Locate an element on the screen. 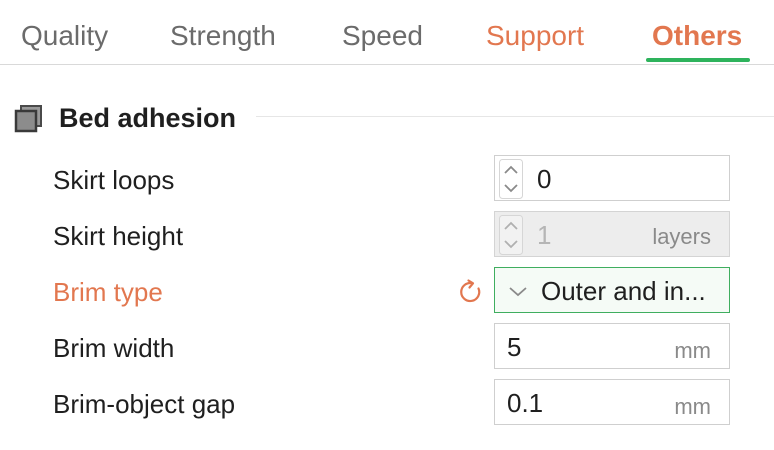  setting-label: Skirt loops is located at coordinates (114, 180).